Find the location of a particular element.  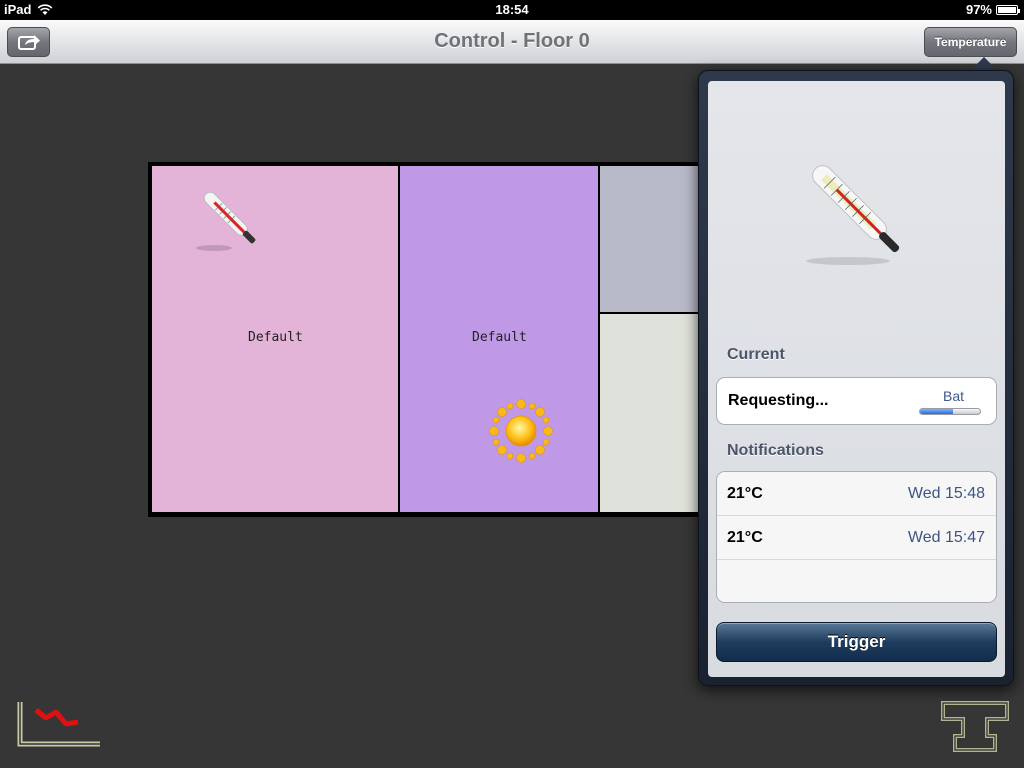

notification-time: Wed 15:48 is located at coordinates (946, 493).